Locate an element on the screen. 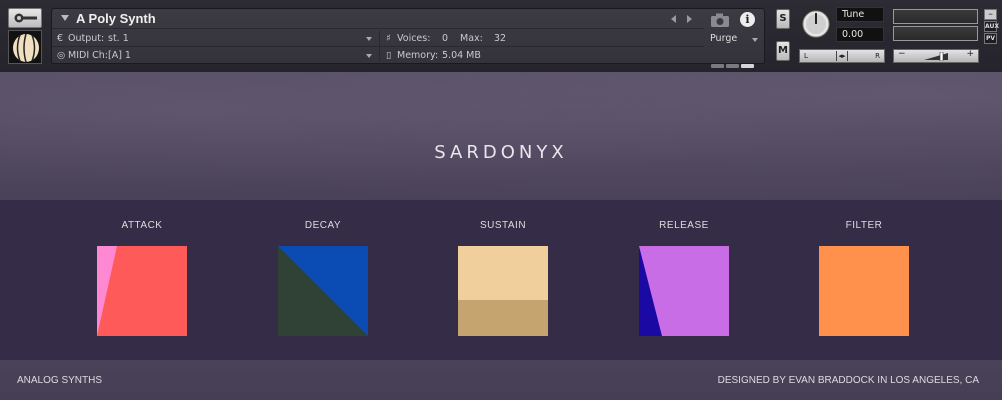 Image resolution: width=1002 pixels, height=400 pixels. sustain-control is located at coordinates (503, 291).